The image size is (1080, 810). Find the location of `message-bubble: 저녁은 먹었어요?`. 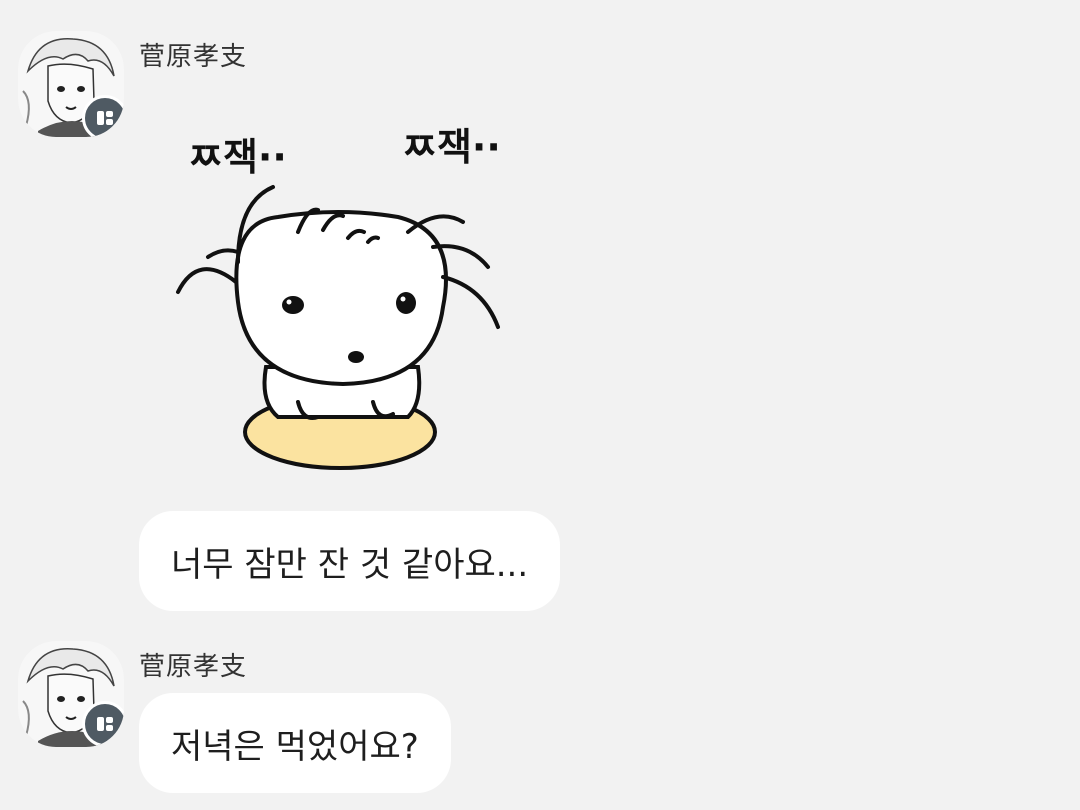

message-bubble: 저녁은 먹었어요? is located at coordinates (295, 743).